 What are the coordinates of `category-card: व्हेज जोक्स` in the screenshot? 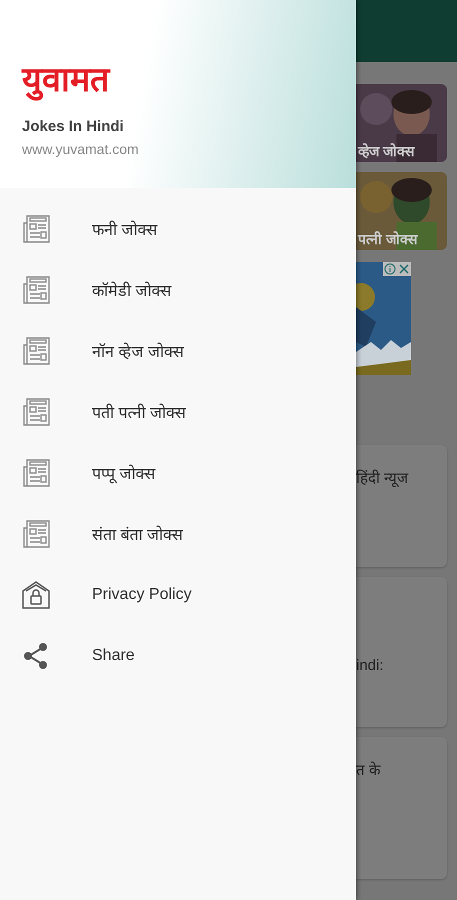 It's located at (401, 123).